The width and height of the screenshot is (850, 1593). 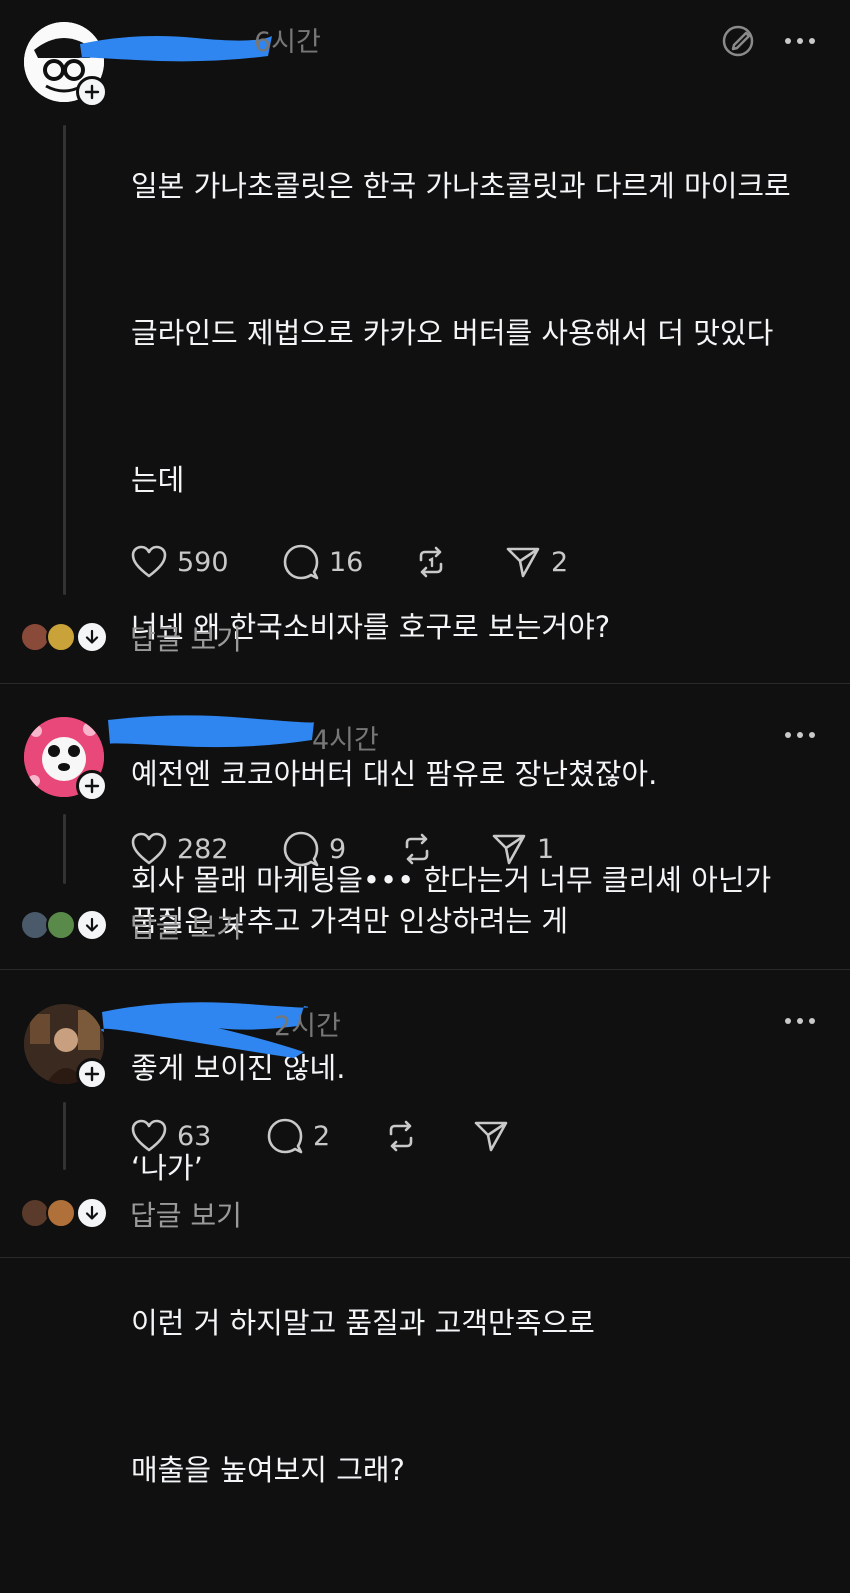 What do you see at coordinates (481, 1168) in the screenshot?
I see `post-body: ‘나가’` at bounding box center [481, 1168].